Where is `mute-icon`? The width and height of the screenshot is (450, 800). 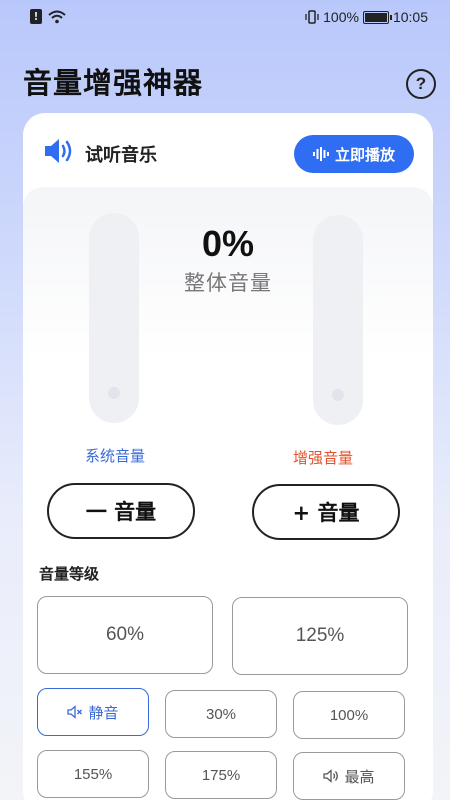
mute-icon is located at coordinates (75, 712).